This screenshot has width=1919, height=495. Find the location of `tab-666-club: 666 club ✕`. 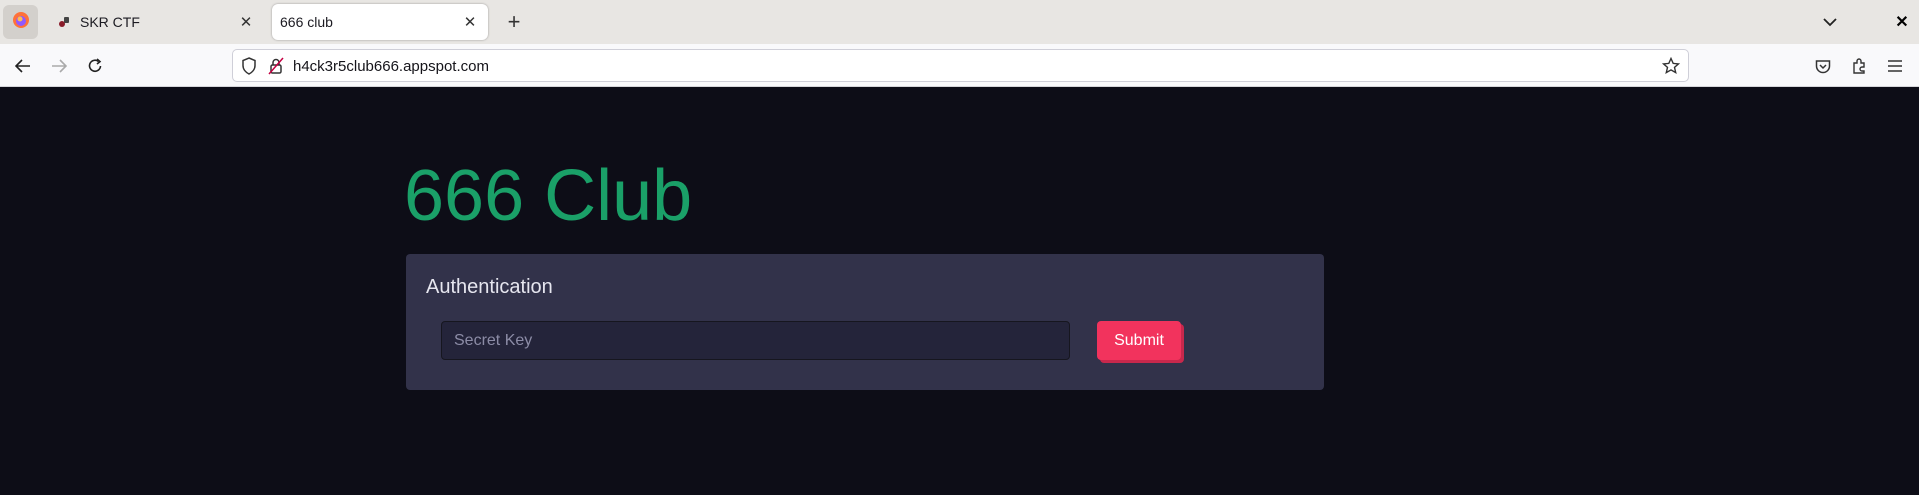

tab-666-club: 666 club ✕ is located at coordinates (380, 22).